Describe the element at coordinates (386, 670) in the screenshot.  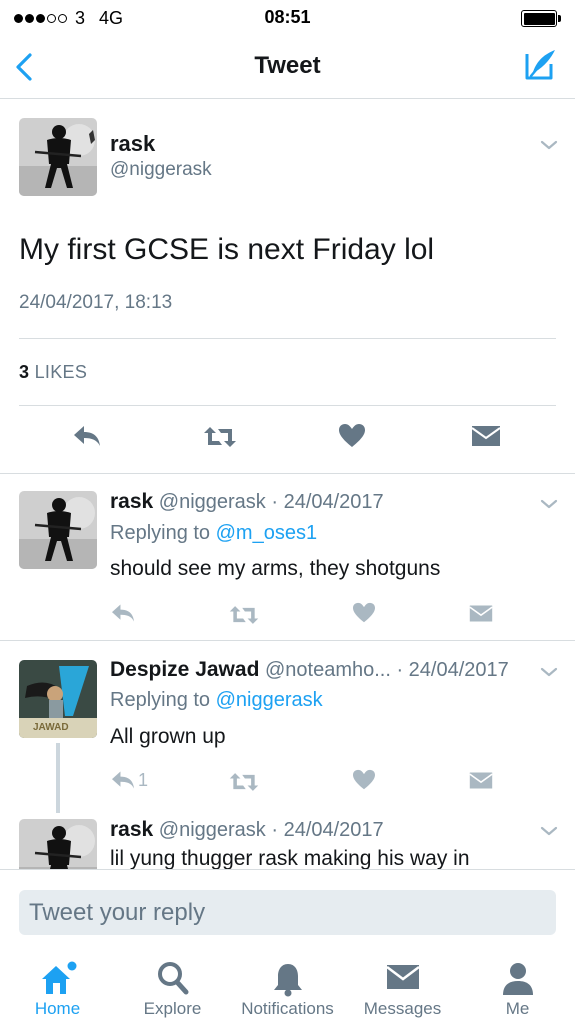
I see `author-meta: @noteamho... · 24/04/2017` at that location.